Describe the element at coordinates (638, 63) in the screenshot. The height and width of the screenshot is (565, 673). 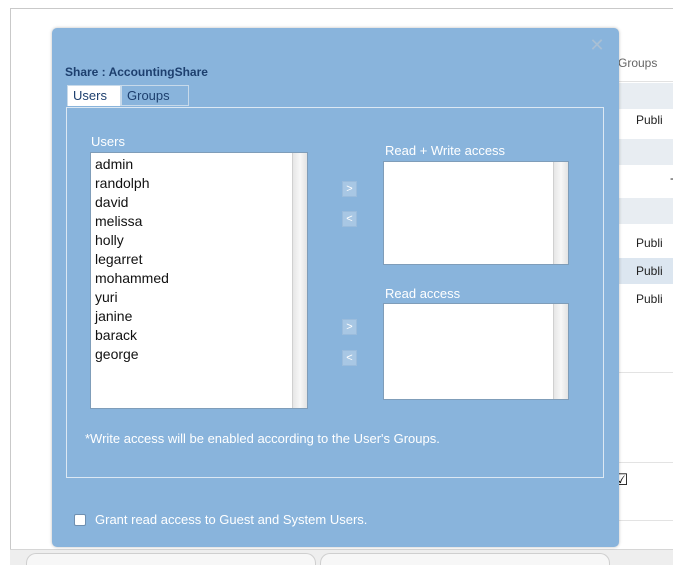
I see `groups-header-label: Groups` at that location.